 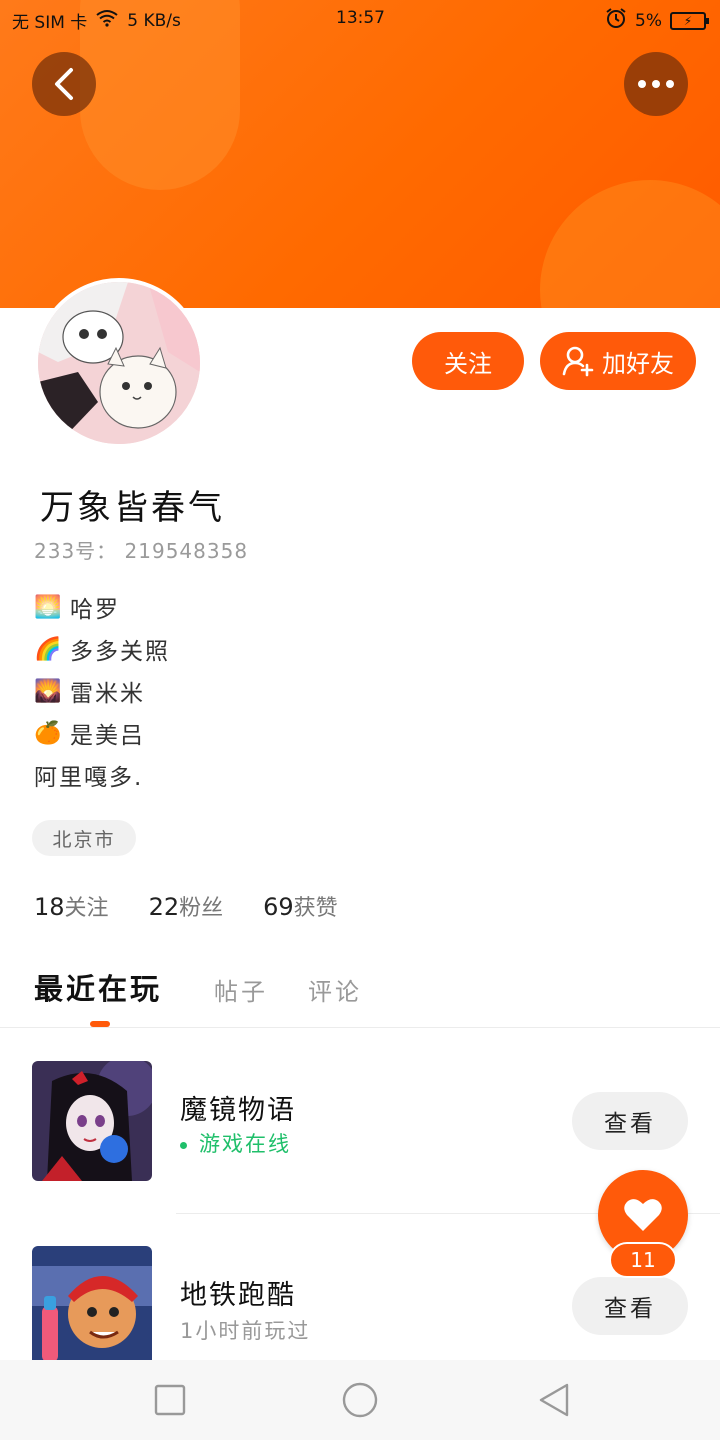 I want to click on wifi-icon, so click(x=107, y=20).